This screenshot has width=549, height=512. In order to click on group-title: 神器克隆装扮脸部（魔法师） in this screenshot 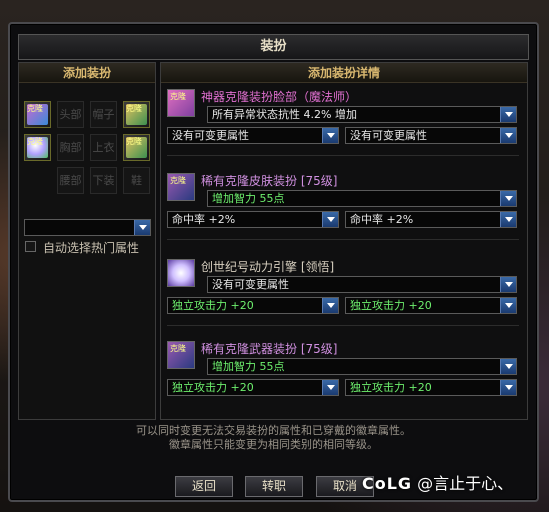, I will do `click(279, 97)`.